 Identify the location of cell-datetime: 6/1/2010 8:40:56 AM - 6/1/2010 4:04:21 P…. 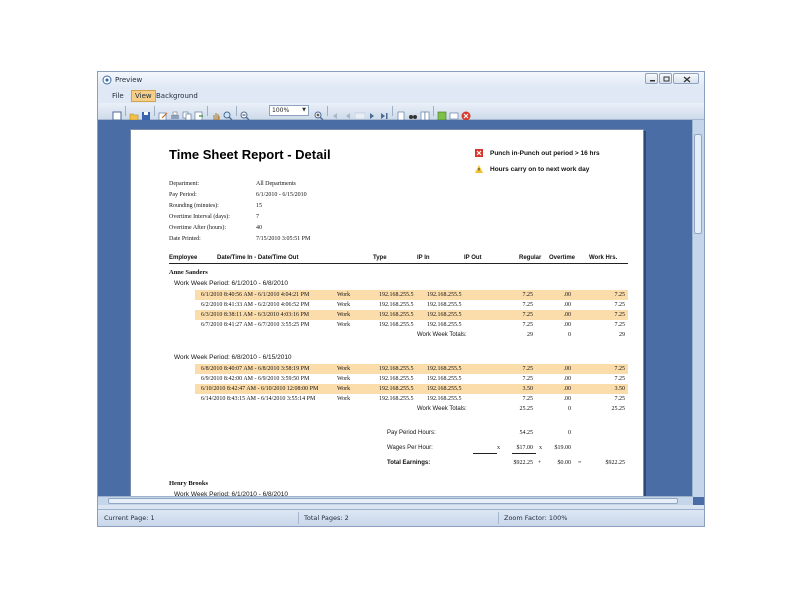
(255, 295).